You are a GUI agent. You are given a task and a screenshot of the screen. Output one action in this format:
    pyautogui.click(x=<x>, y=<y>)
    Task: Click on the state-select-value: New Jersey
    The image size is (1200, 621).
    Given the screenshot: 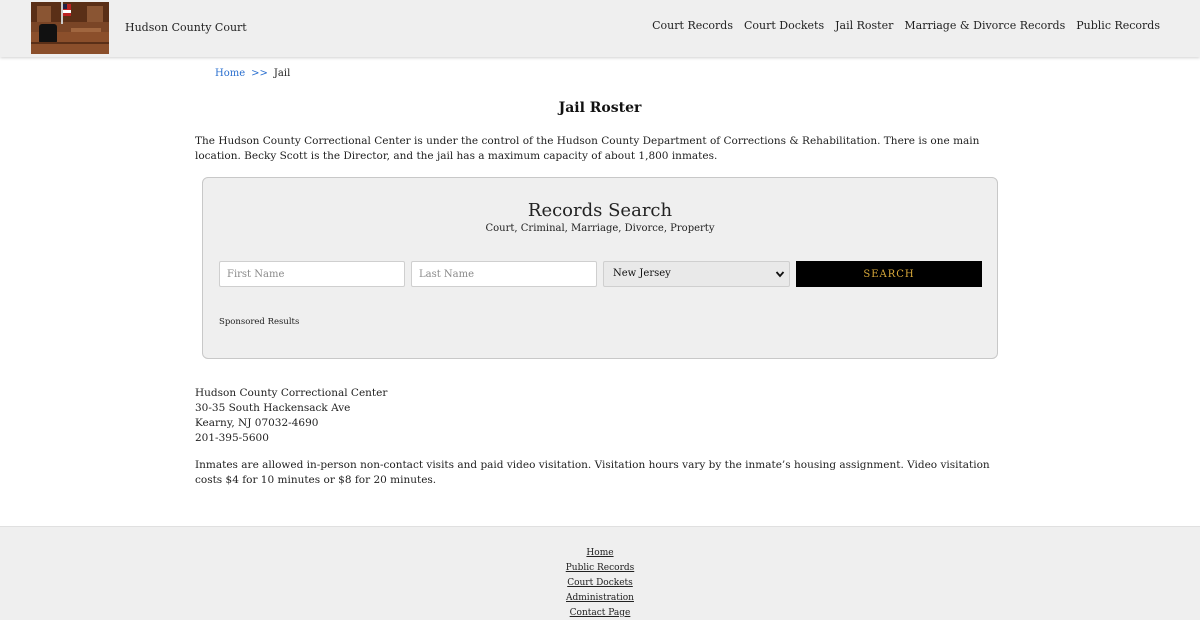 What is the action you would take?
    pyautogui.click(x=642, y=273)
    